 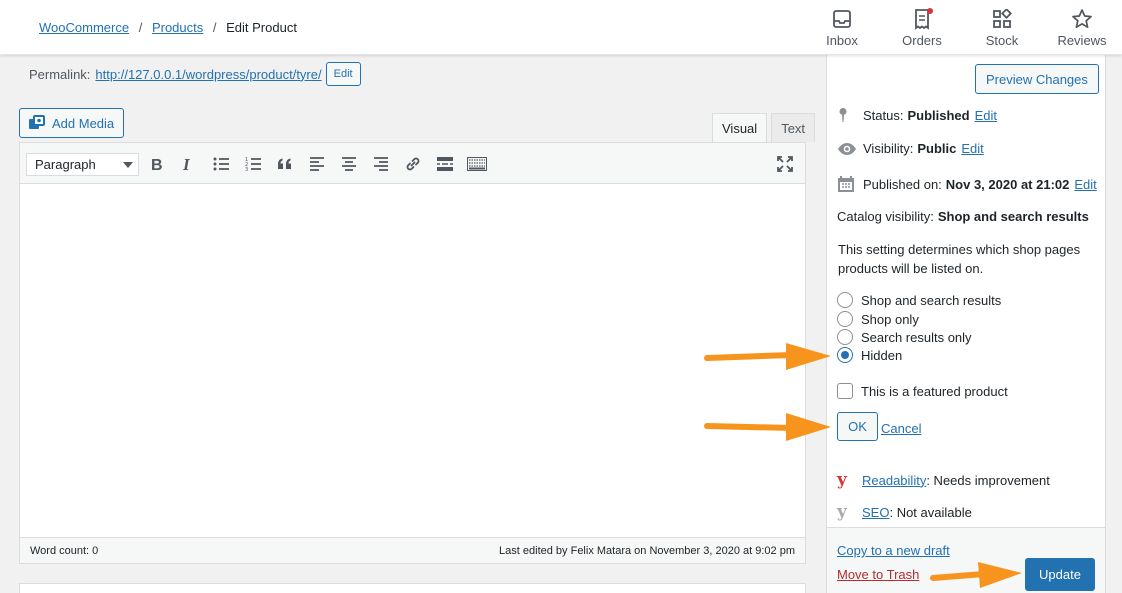 What do you see at coordinates (845, 355) in the screenshot?
I see `radio-button-selected` at bounding box center [845, 355].